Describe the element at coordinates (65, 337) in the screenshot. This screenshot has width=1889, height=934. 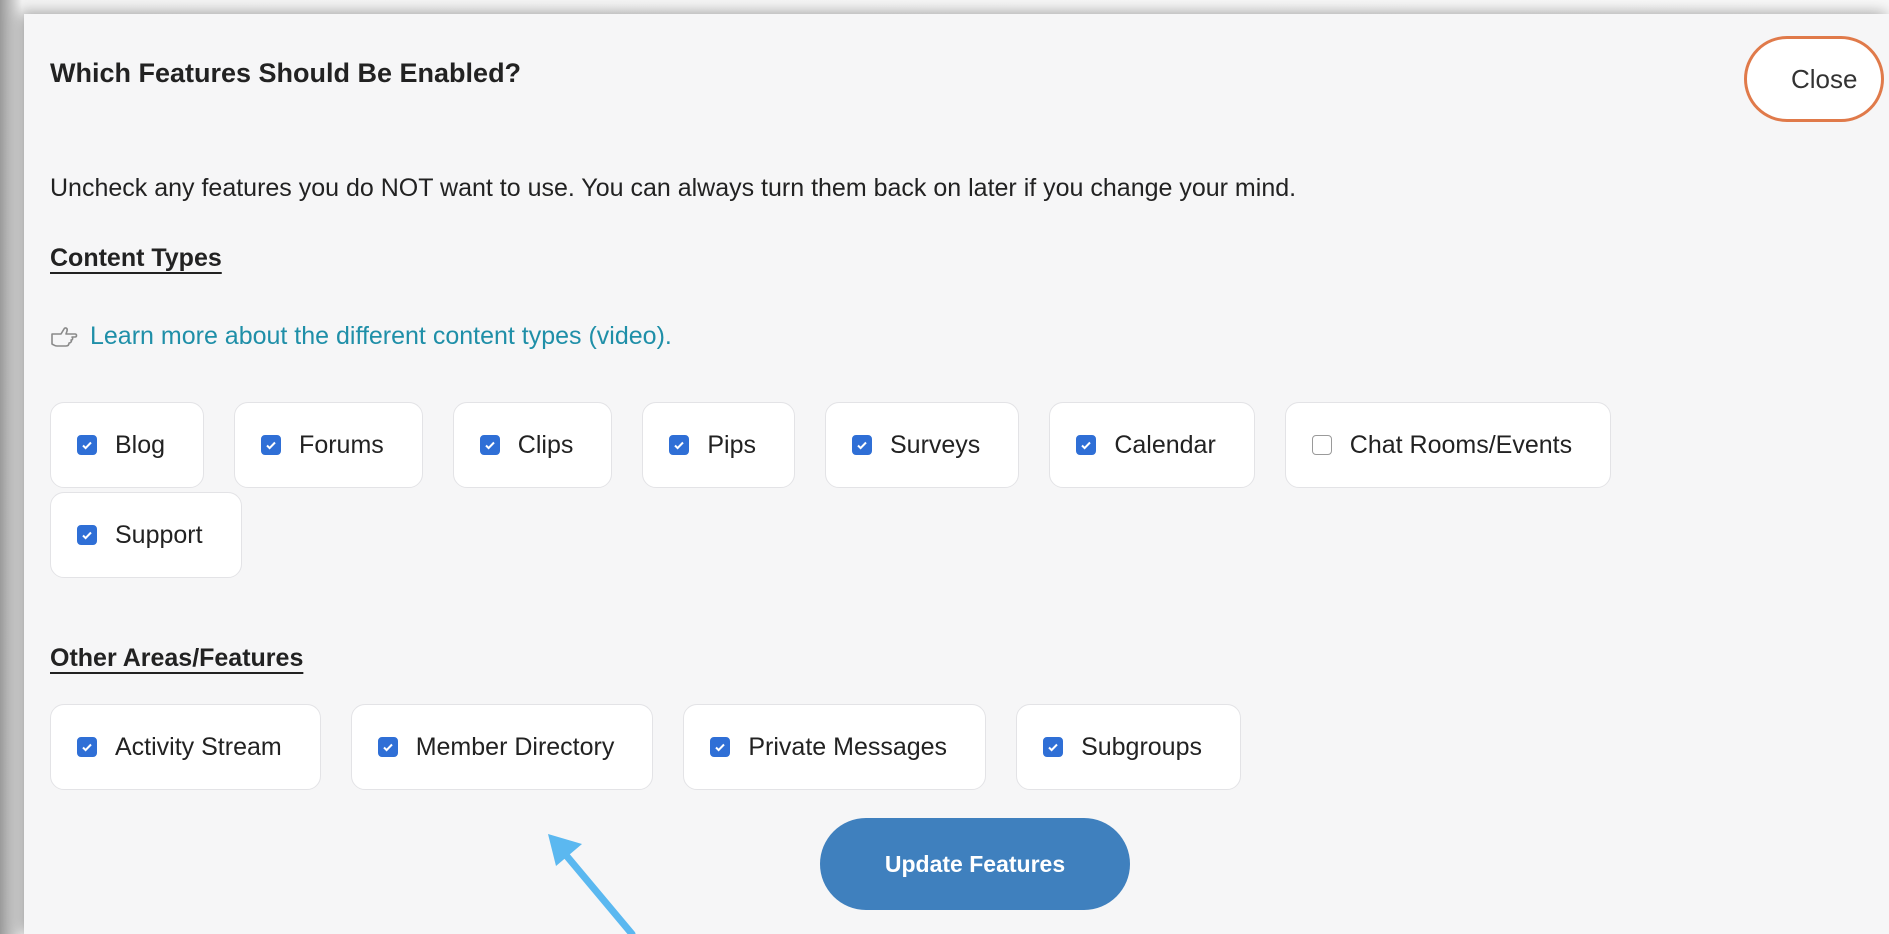
I see `pointing-hand-icon` at that location.